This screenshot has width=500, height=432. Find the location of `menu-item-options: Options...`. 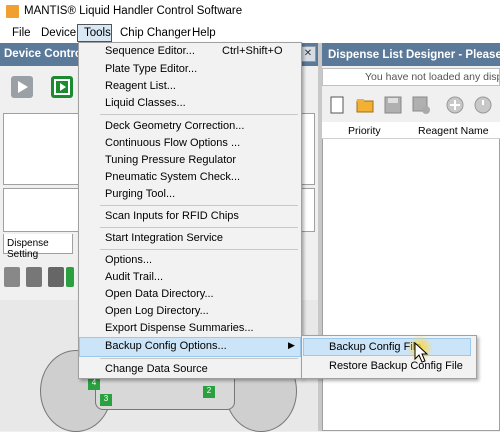

menu-item-options: Options... is located at coordinates (128, 260).